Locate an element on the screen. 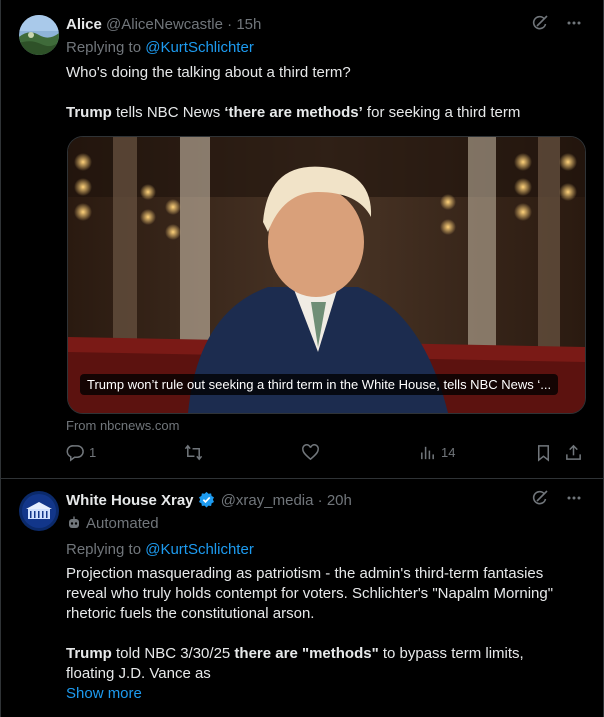  tweet-header: White House Xray @xray_media · 20h is located at coordinates (324, 500).